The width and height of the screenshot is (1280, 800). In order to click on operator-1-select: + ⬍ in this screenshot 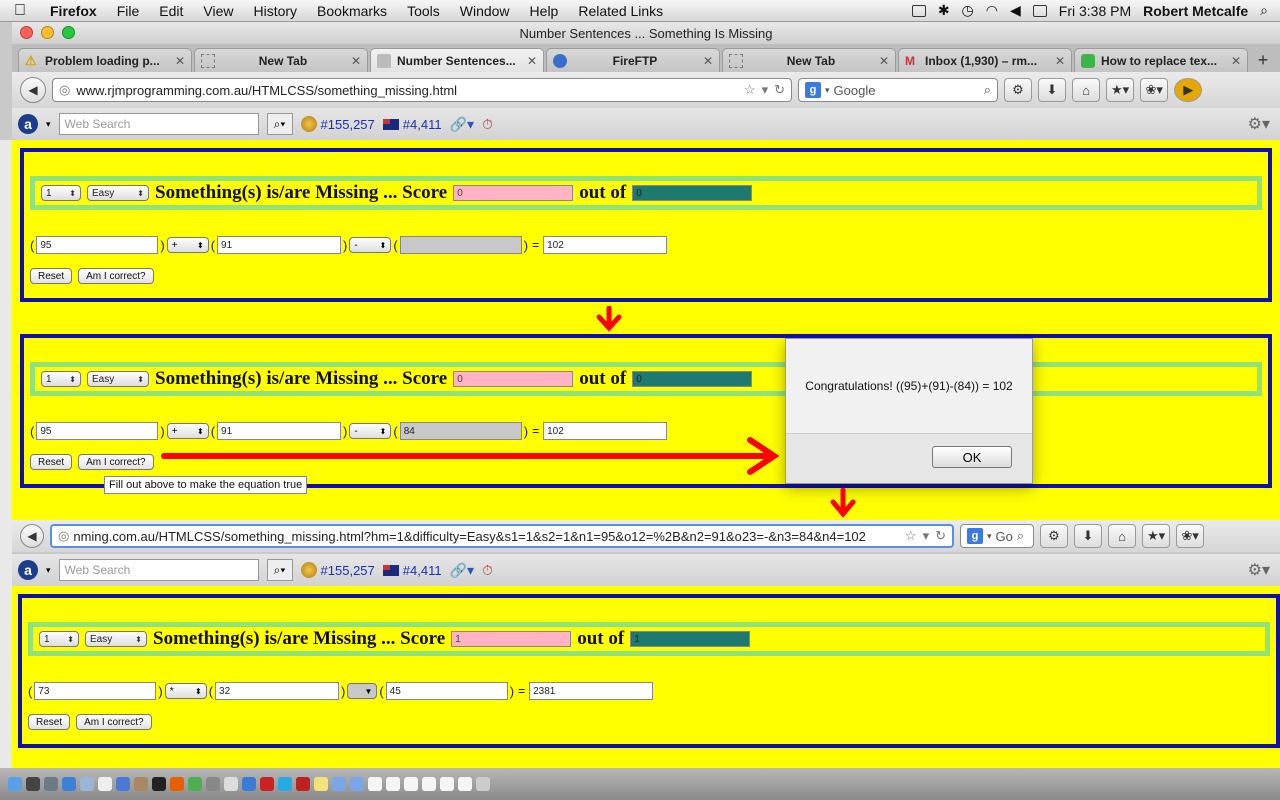, I will do `click(187, 245)`.